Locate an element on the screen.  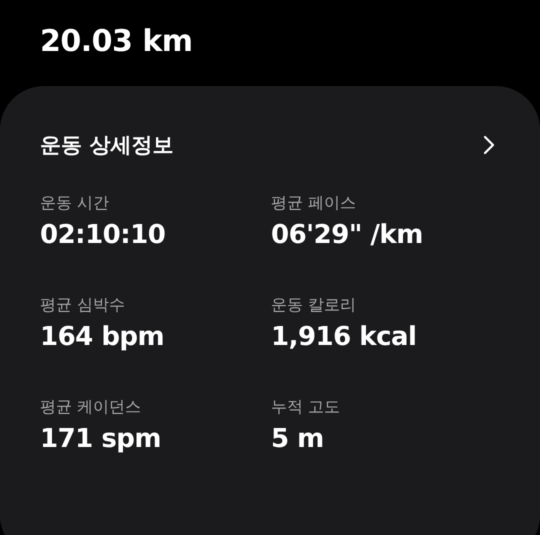
stat-value: 164 bpm is located at coordinates (103, 337).